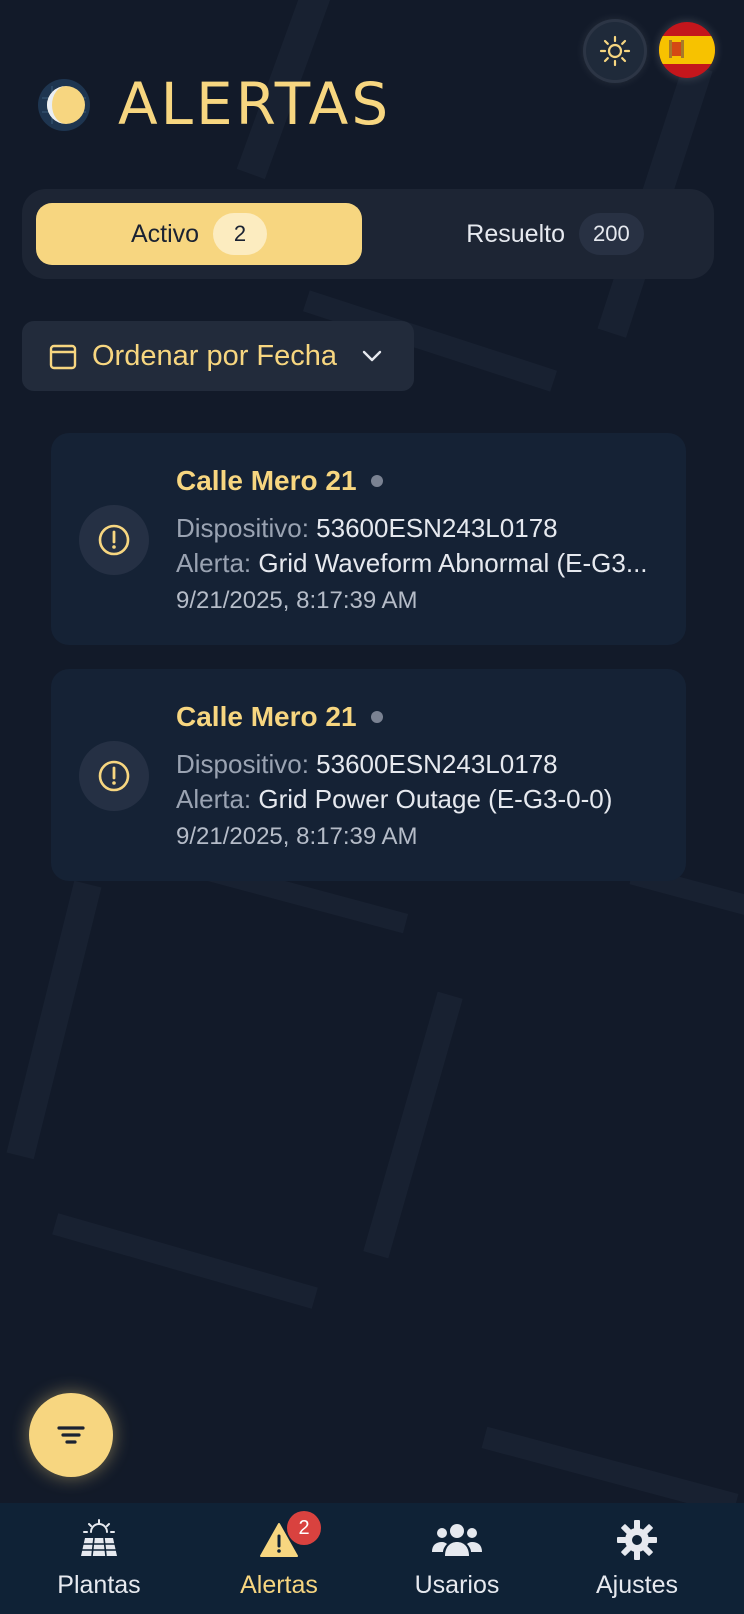 The image size is (744, 1614). Describe the element at coordinates (368, 234) in the screenshot. I see `status-tabs: Activo 2 Resuelto 200` at that location.